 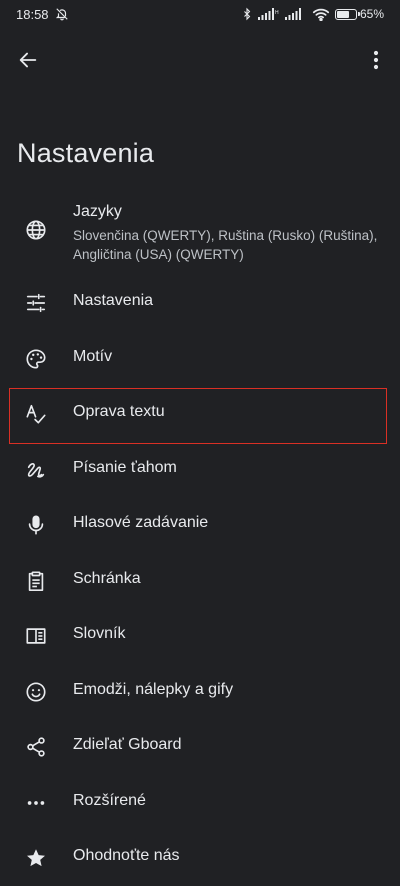 What do you see at coordinates (127, 744) in the screenshot?
I see `settings-item-label: Zdieľať Gboard` at bounding box center [127, 744].